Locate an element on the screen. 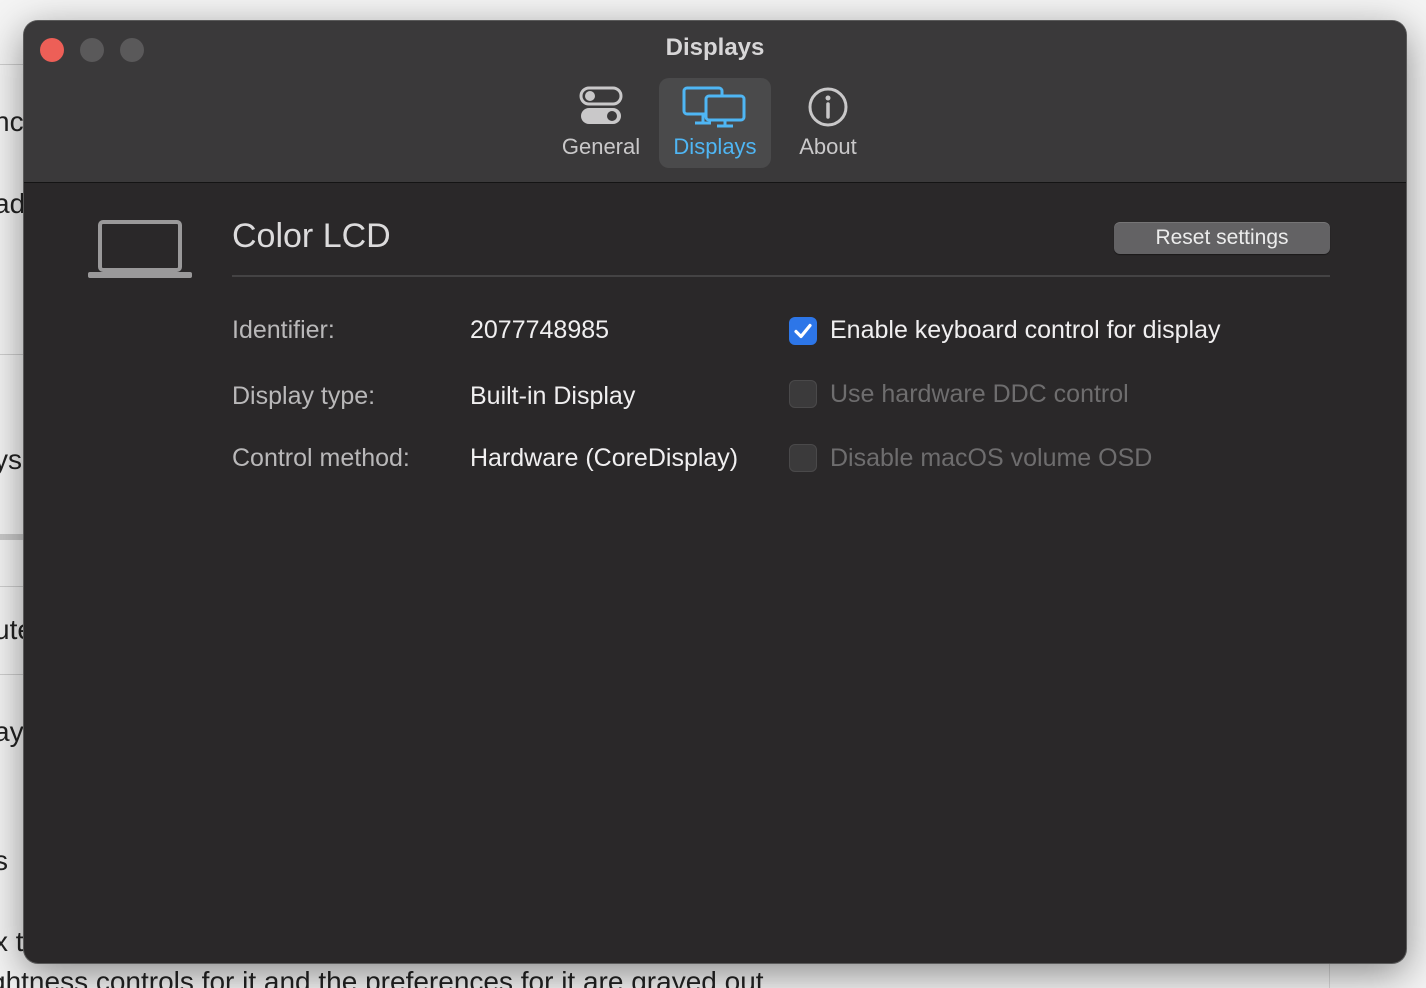 The width and height of the screenshot is (1426, 988). background-text-fragment: s is located at coordinates (4, 860).